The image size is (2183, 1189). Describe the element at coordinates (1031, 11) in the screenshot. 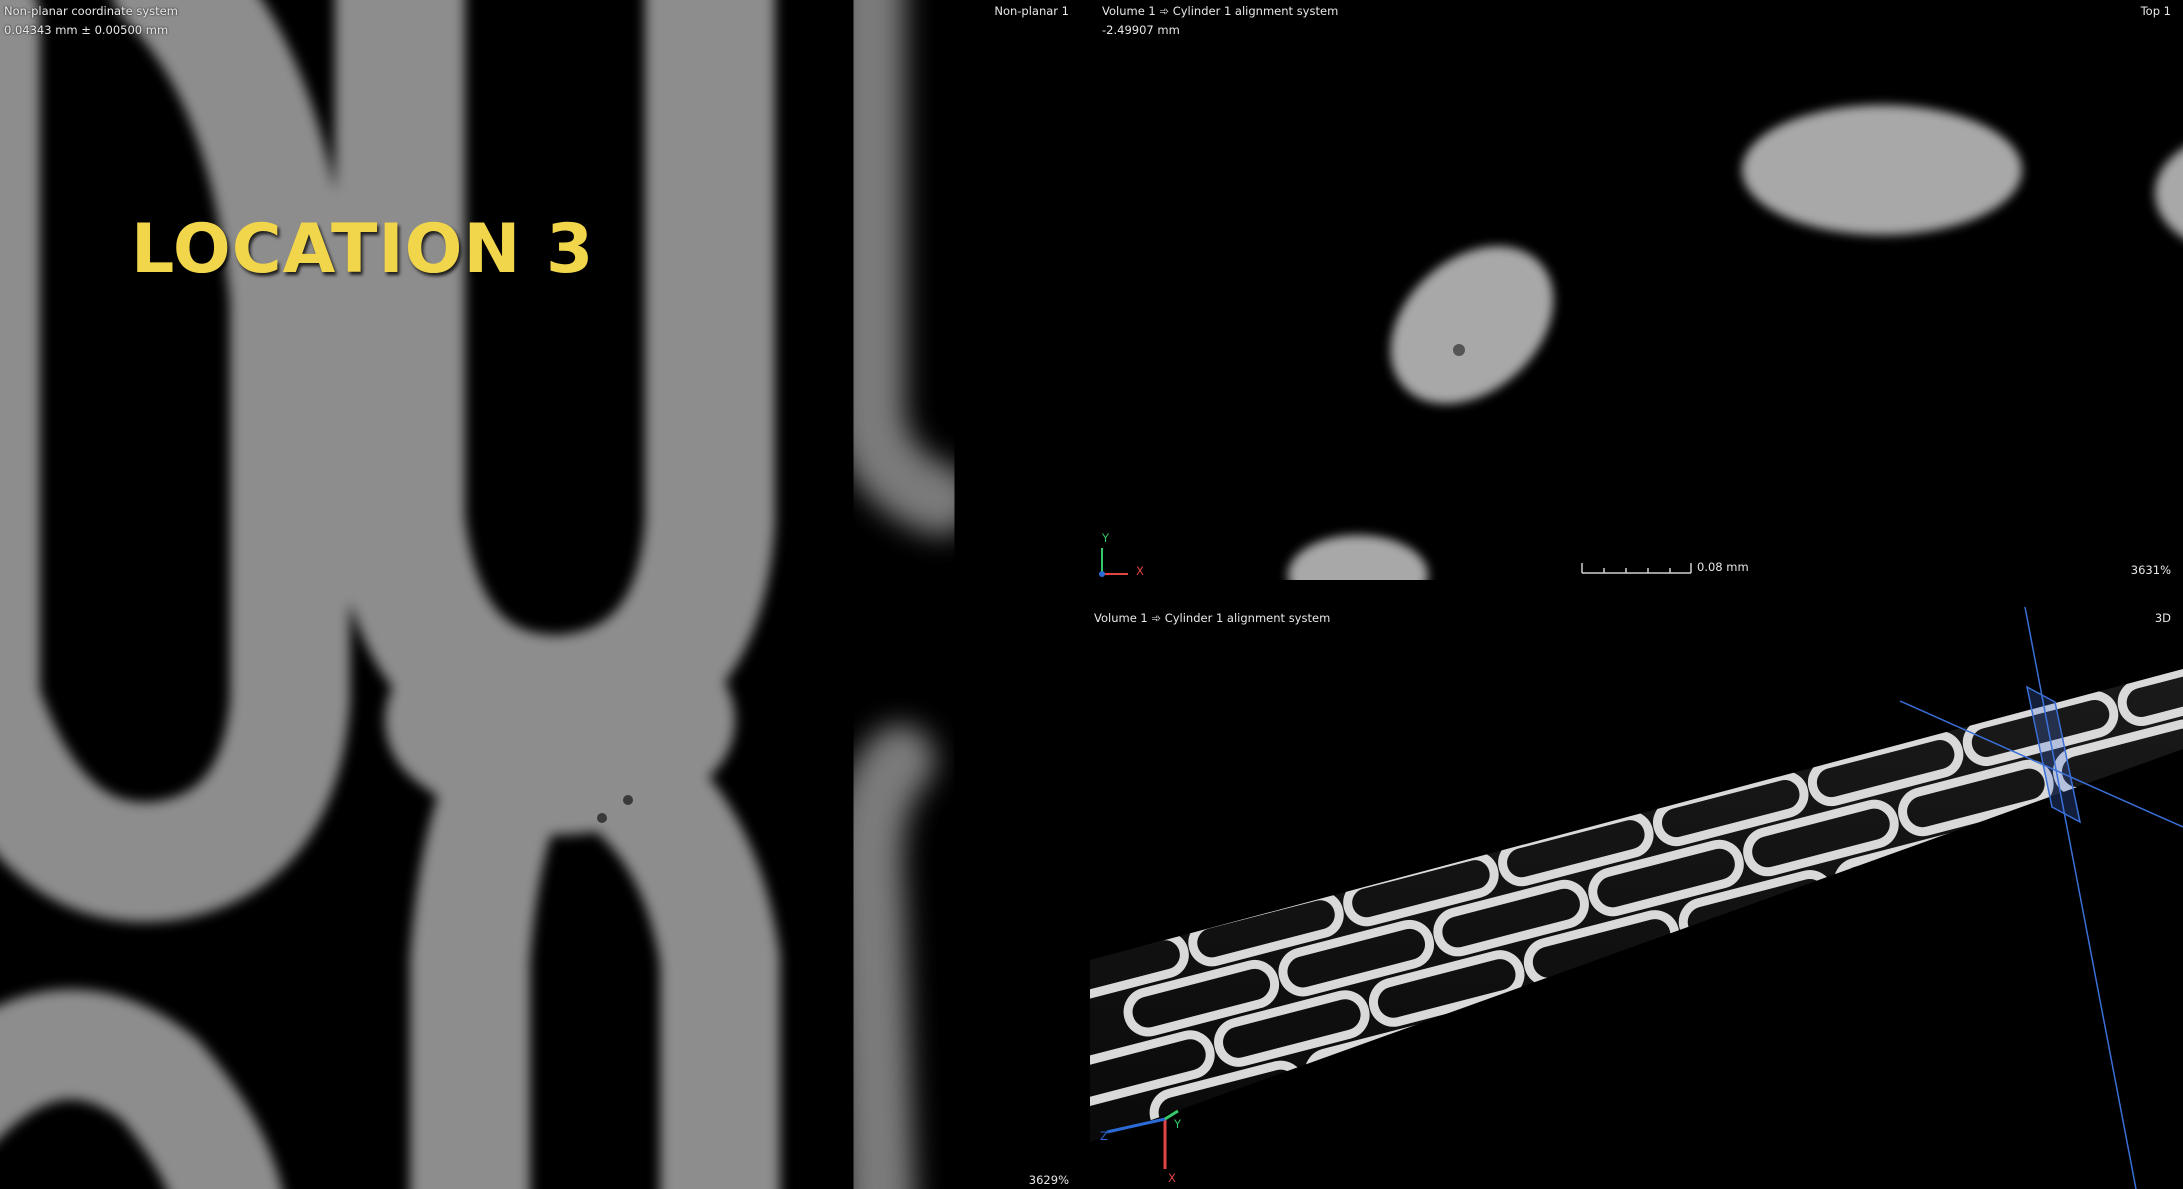

I see `left-view-name: Non-planar 1` at that location.